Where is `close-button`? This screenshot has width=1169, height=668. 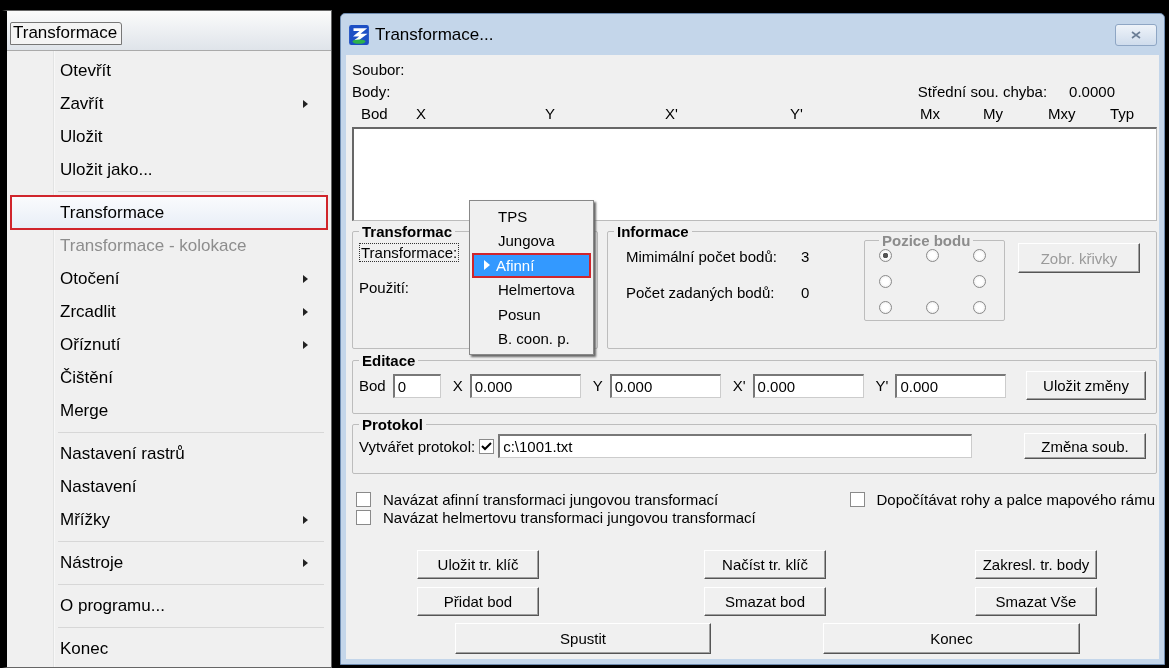
close-button is located at coordinates (1136, 34).